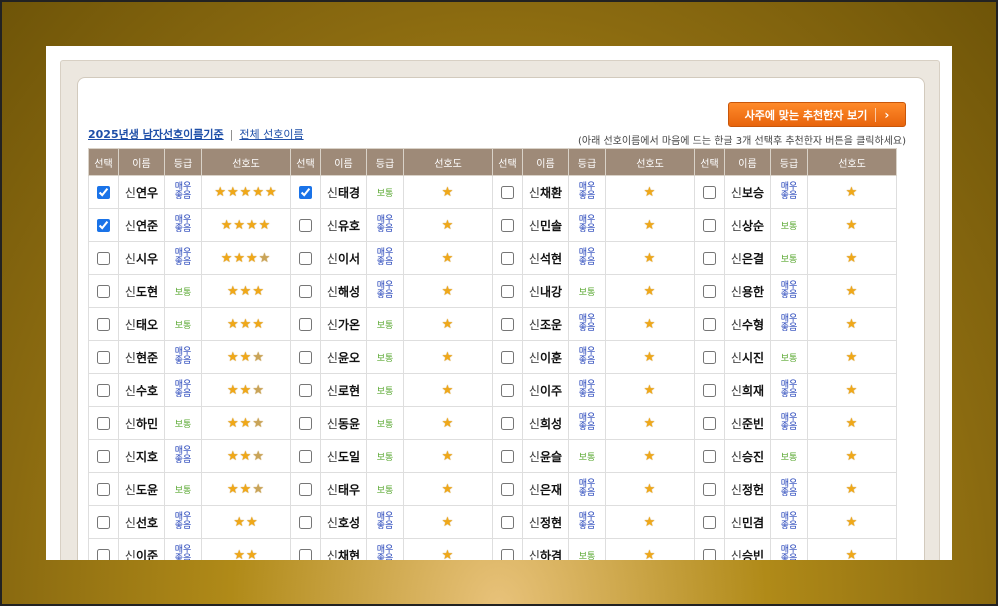  I want to click on preference-cell: ★★★, so click(246, 489).